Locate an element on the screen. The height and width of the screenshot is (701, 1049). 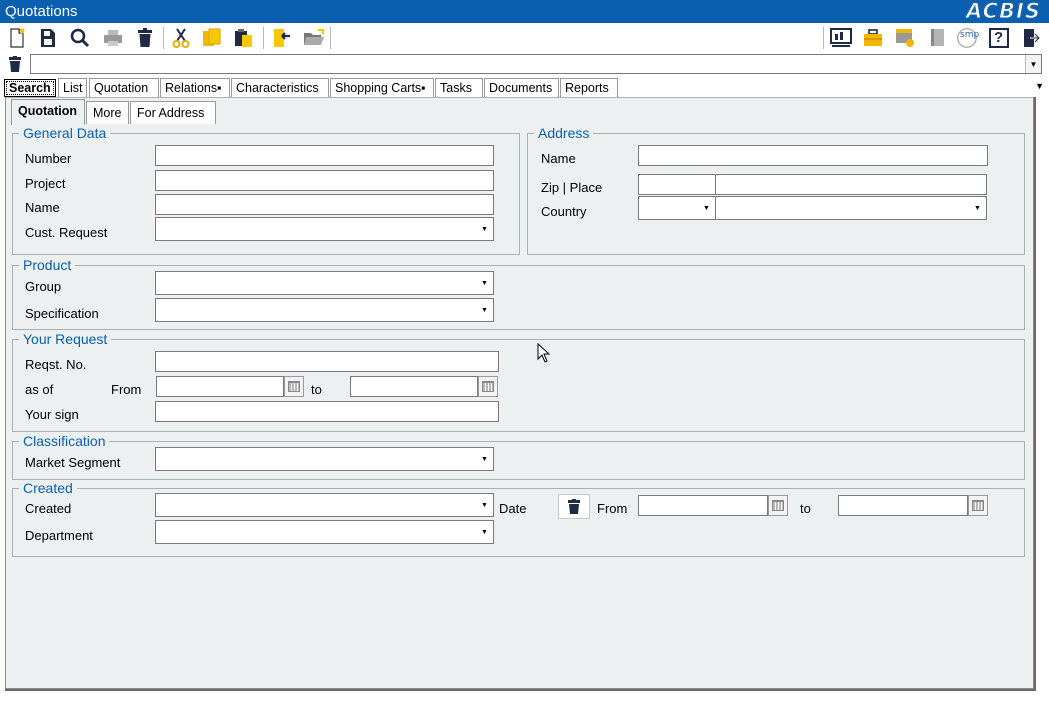
reqst-no-input is located at coordinates (327, 361).